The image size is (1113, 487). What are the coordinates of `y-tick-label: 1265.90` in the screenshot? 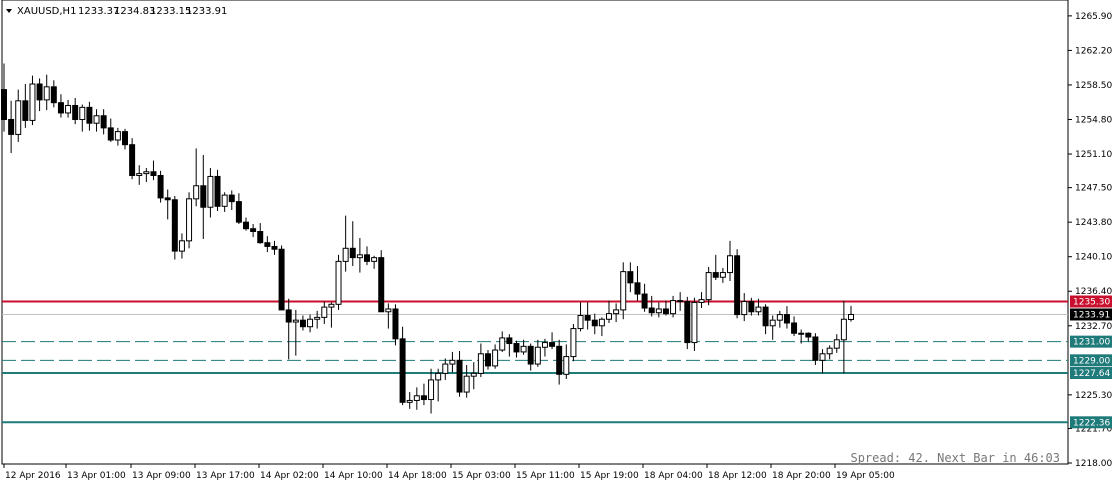 It's located at (1093, 17).